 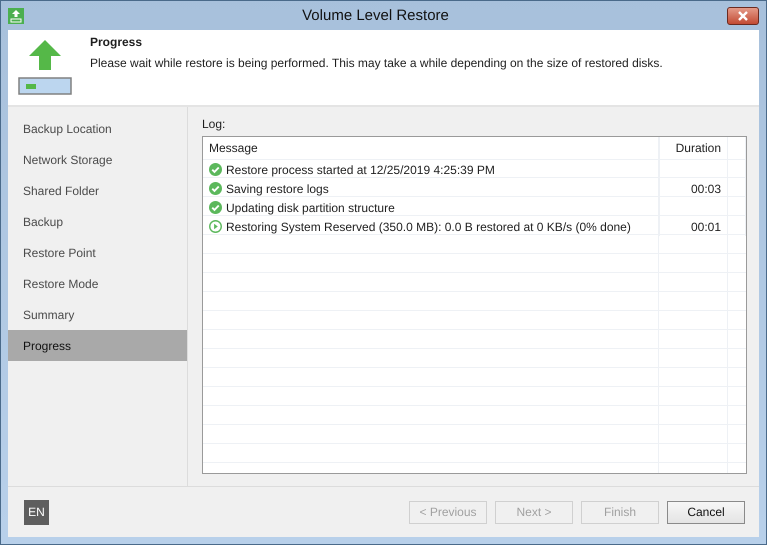 I want to click on page-title: Progress, so click(x=117, y=42).